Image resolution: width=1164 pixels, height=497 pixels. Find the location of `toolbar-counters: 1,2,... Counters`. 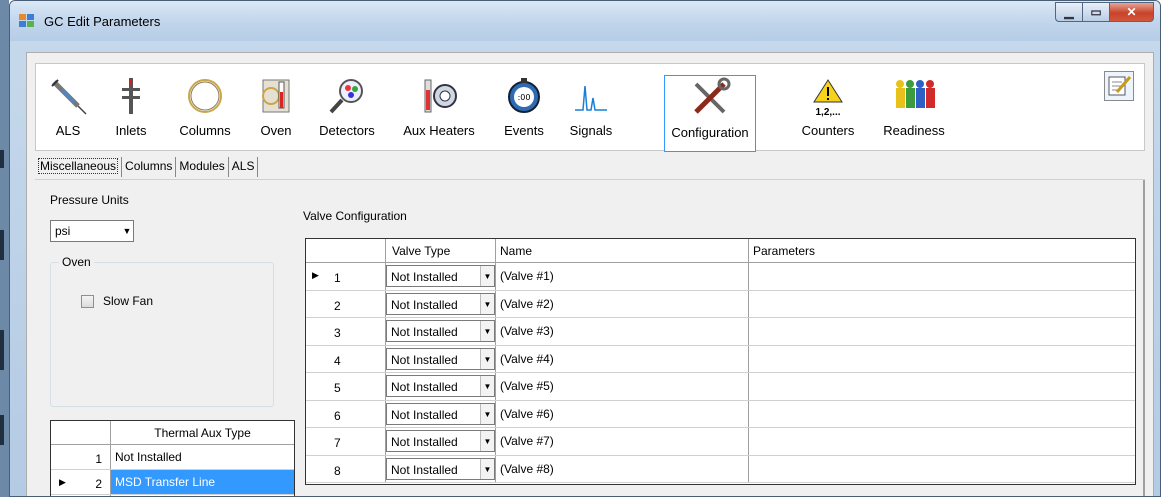

toolbar-counters: 1,2,... Counters is located at coordinates (828, 108).